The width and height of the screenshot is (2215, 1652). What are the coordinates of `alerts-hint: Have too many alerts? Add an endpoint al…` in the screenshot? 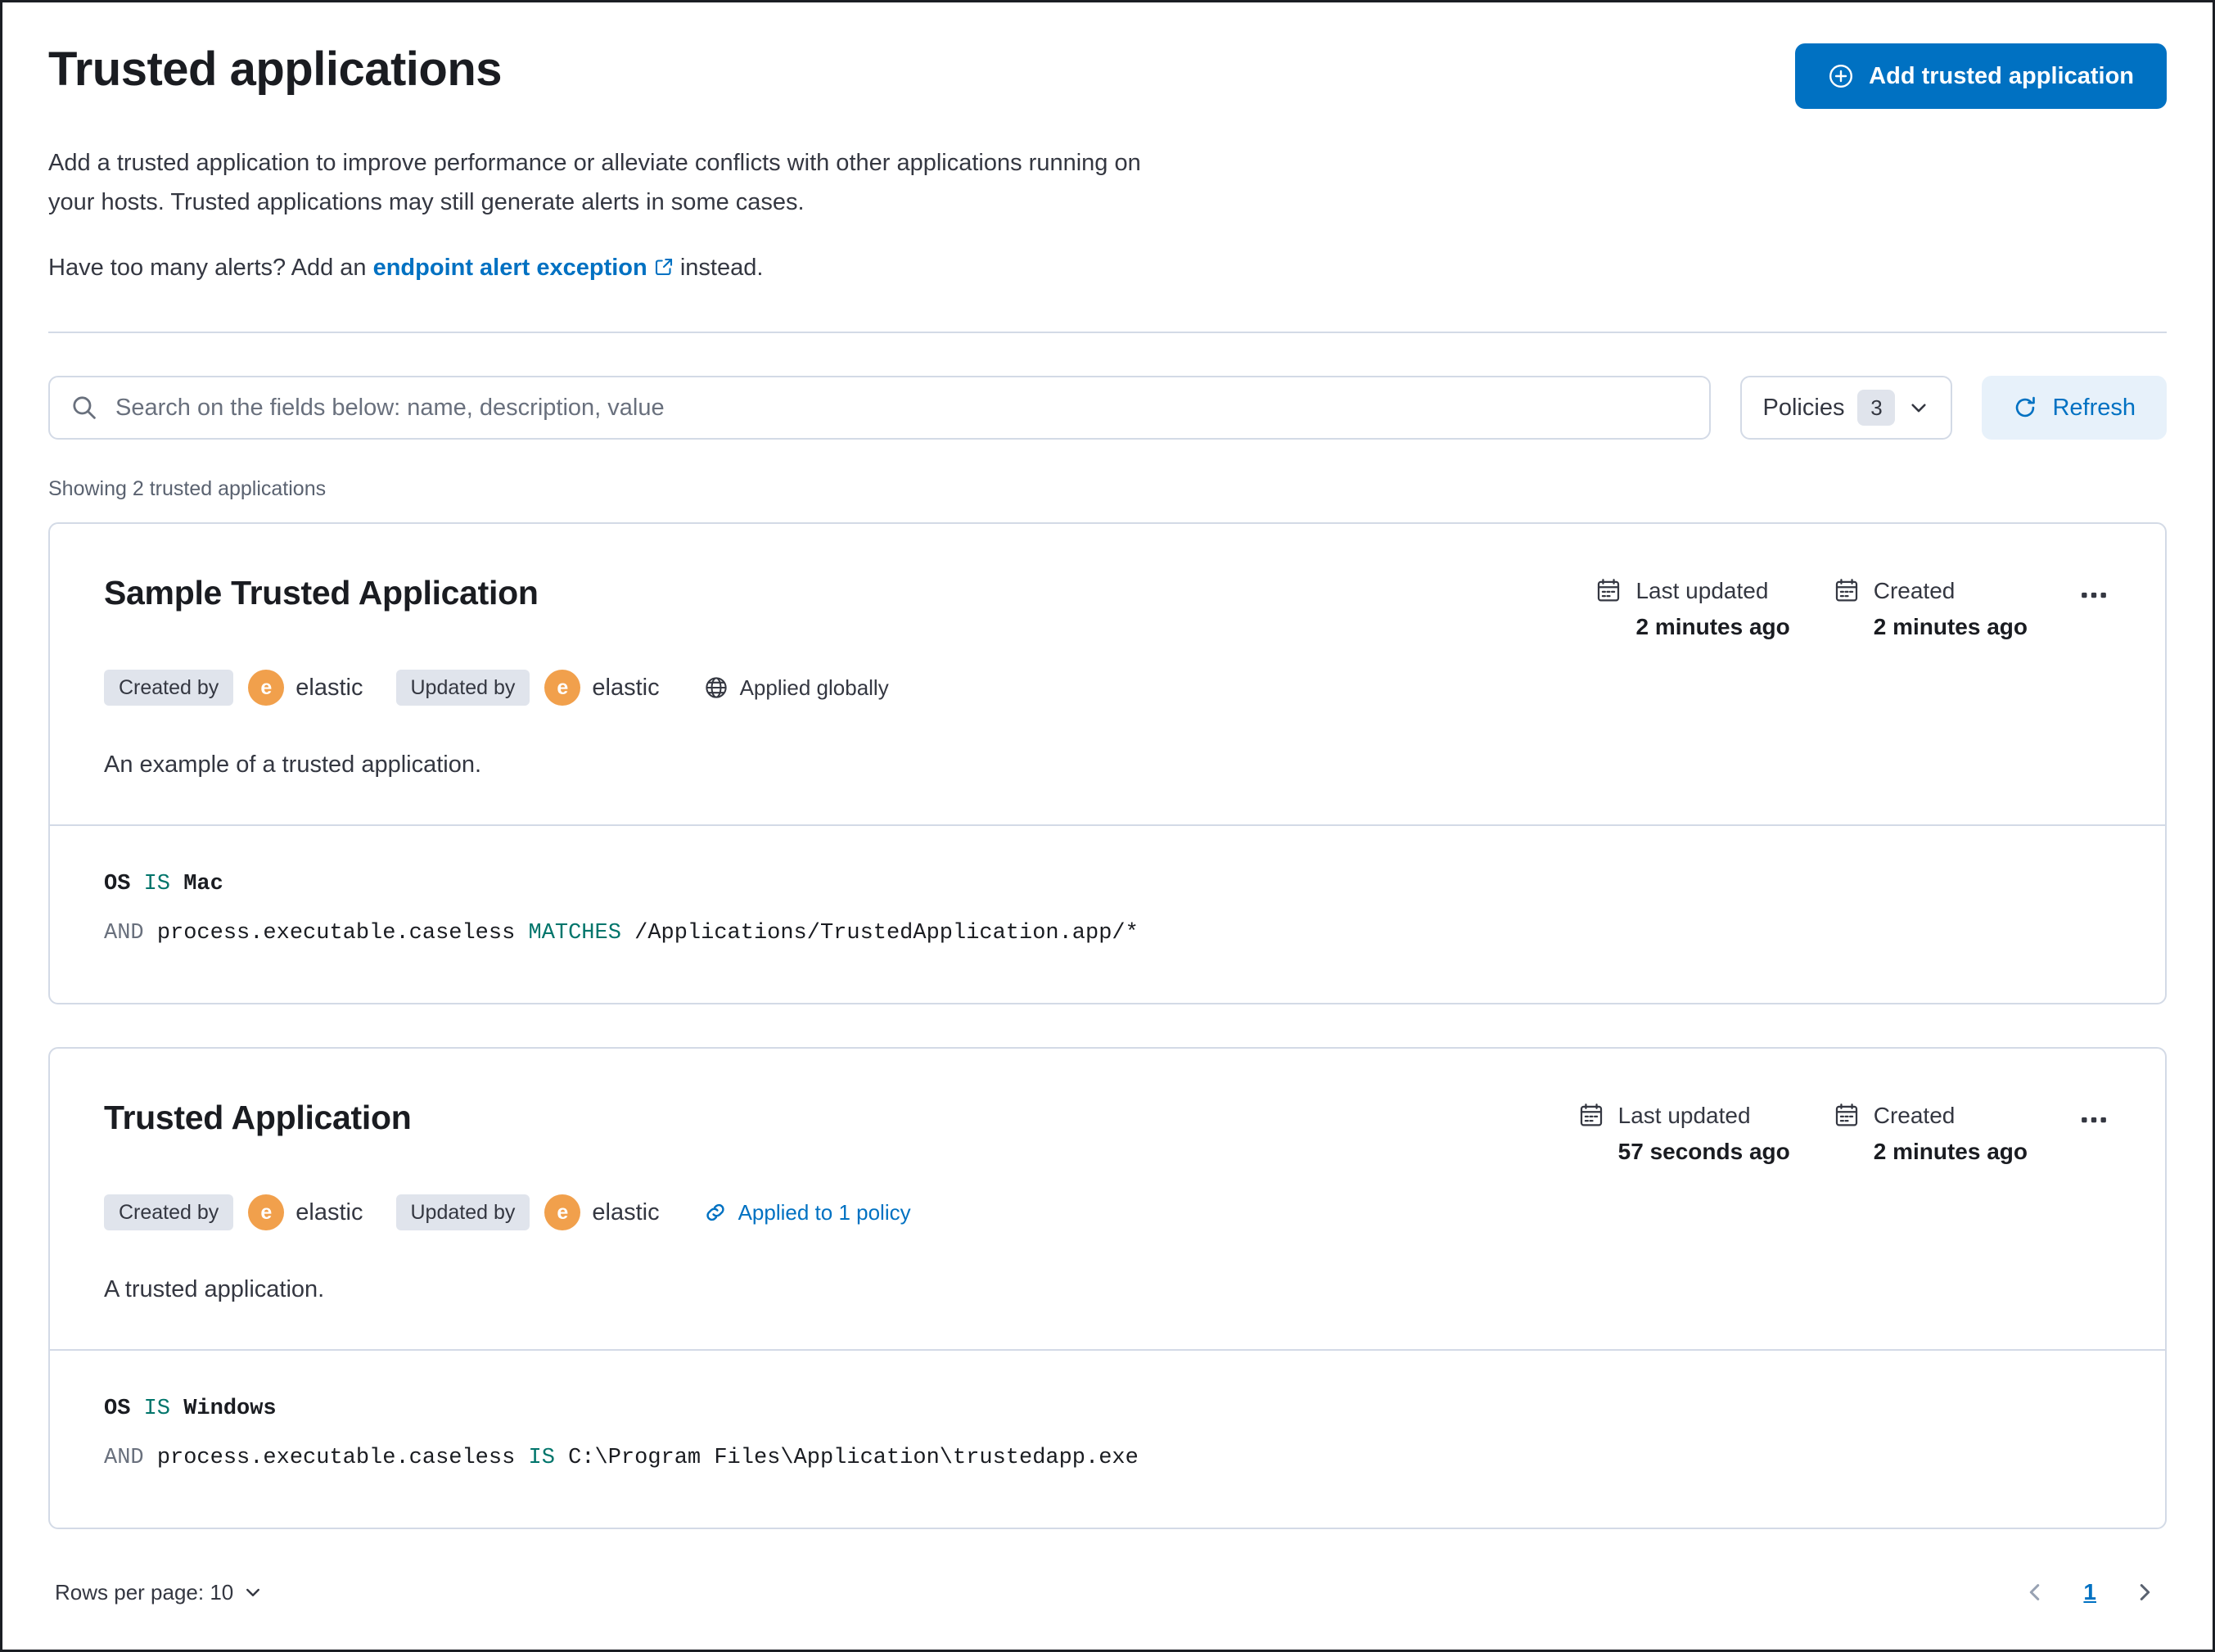 It's located at (1107, 268).